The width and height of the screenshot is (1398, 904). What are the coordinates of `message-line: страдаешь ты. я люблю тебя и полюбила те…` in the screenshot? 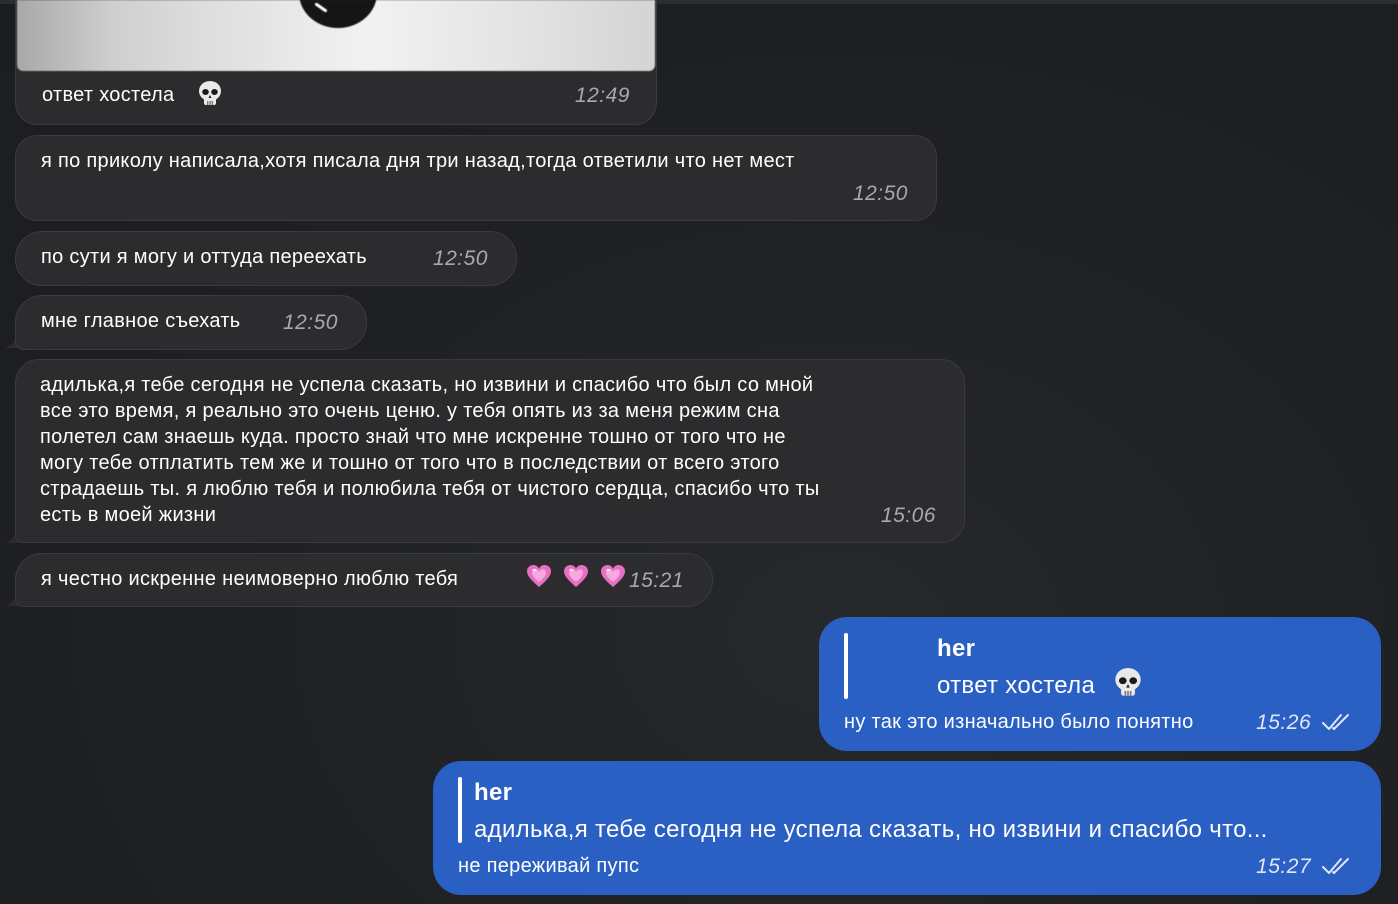 It's located at (430, 489).